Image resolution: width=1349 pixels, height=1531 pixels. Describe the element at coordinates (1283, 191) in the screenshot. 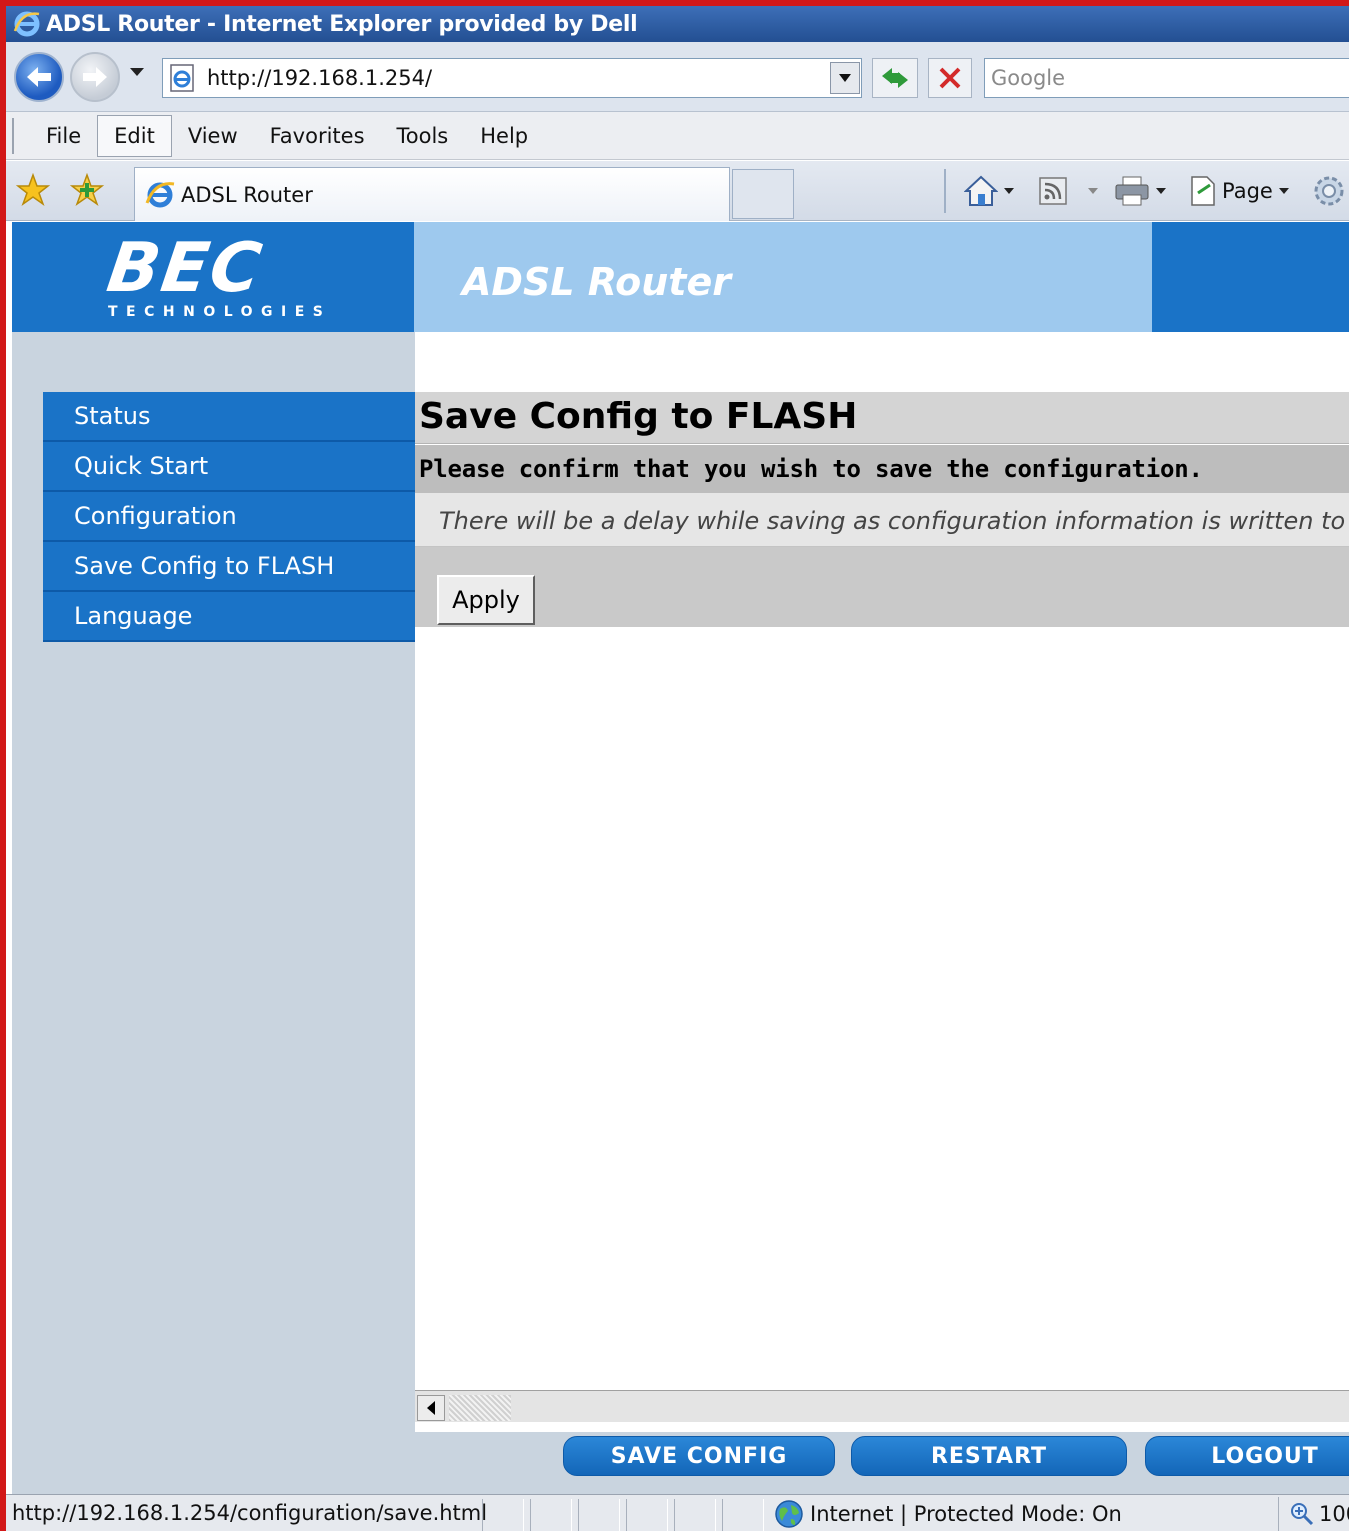

I see `page-dropdown-arrow` at that location.